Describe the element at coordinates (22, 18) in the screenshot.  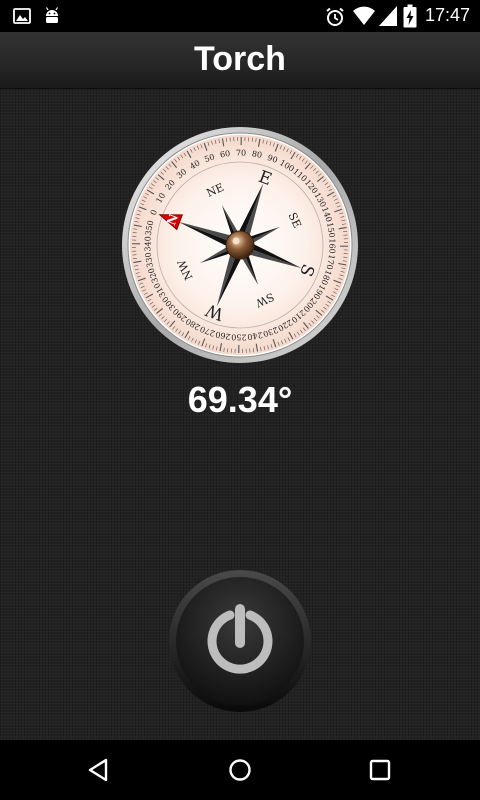
I see `image-icon` at that location.